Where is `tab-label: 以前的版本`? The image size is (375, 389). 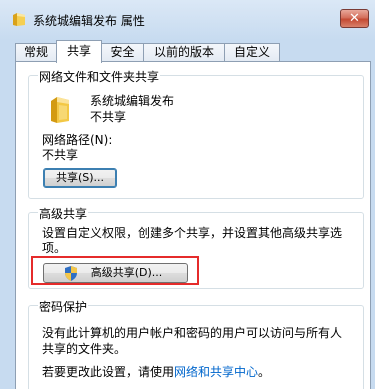
tab-label: 以前的版本 is located at coordinates (183, 52).